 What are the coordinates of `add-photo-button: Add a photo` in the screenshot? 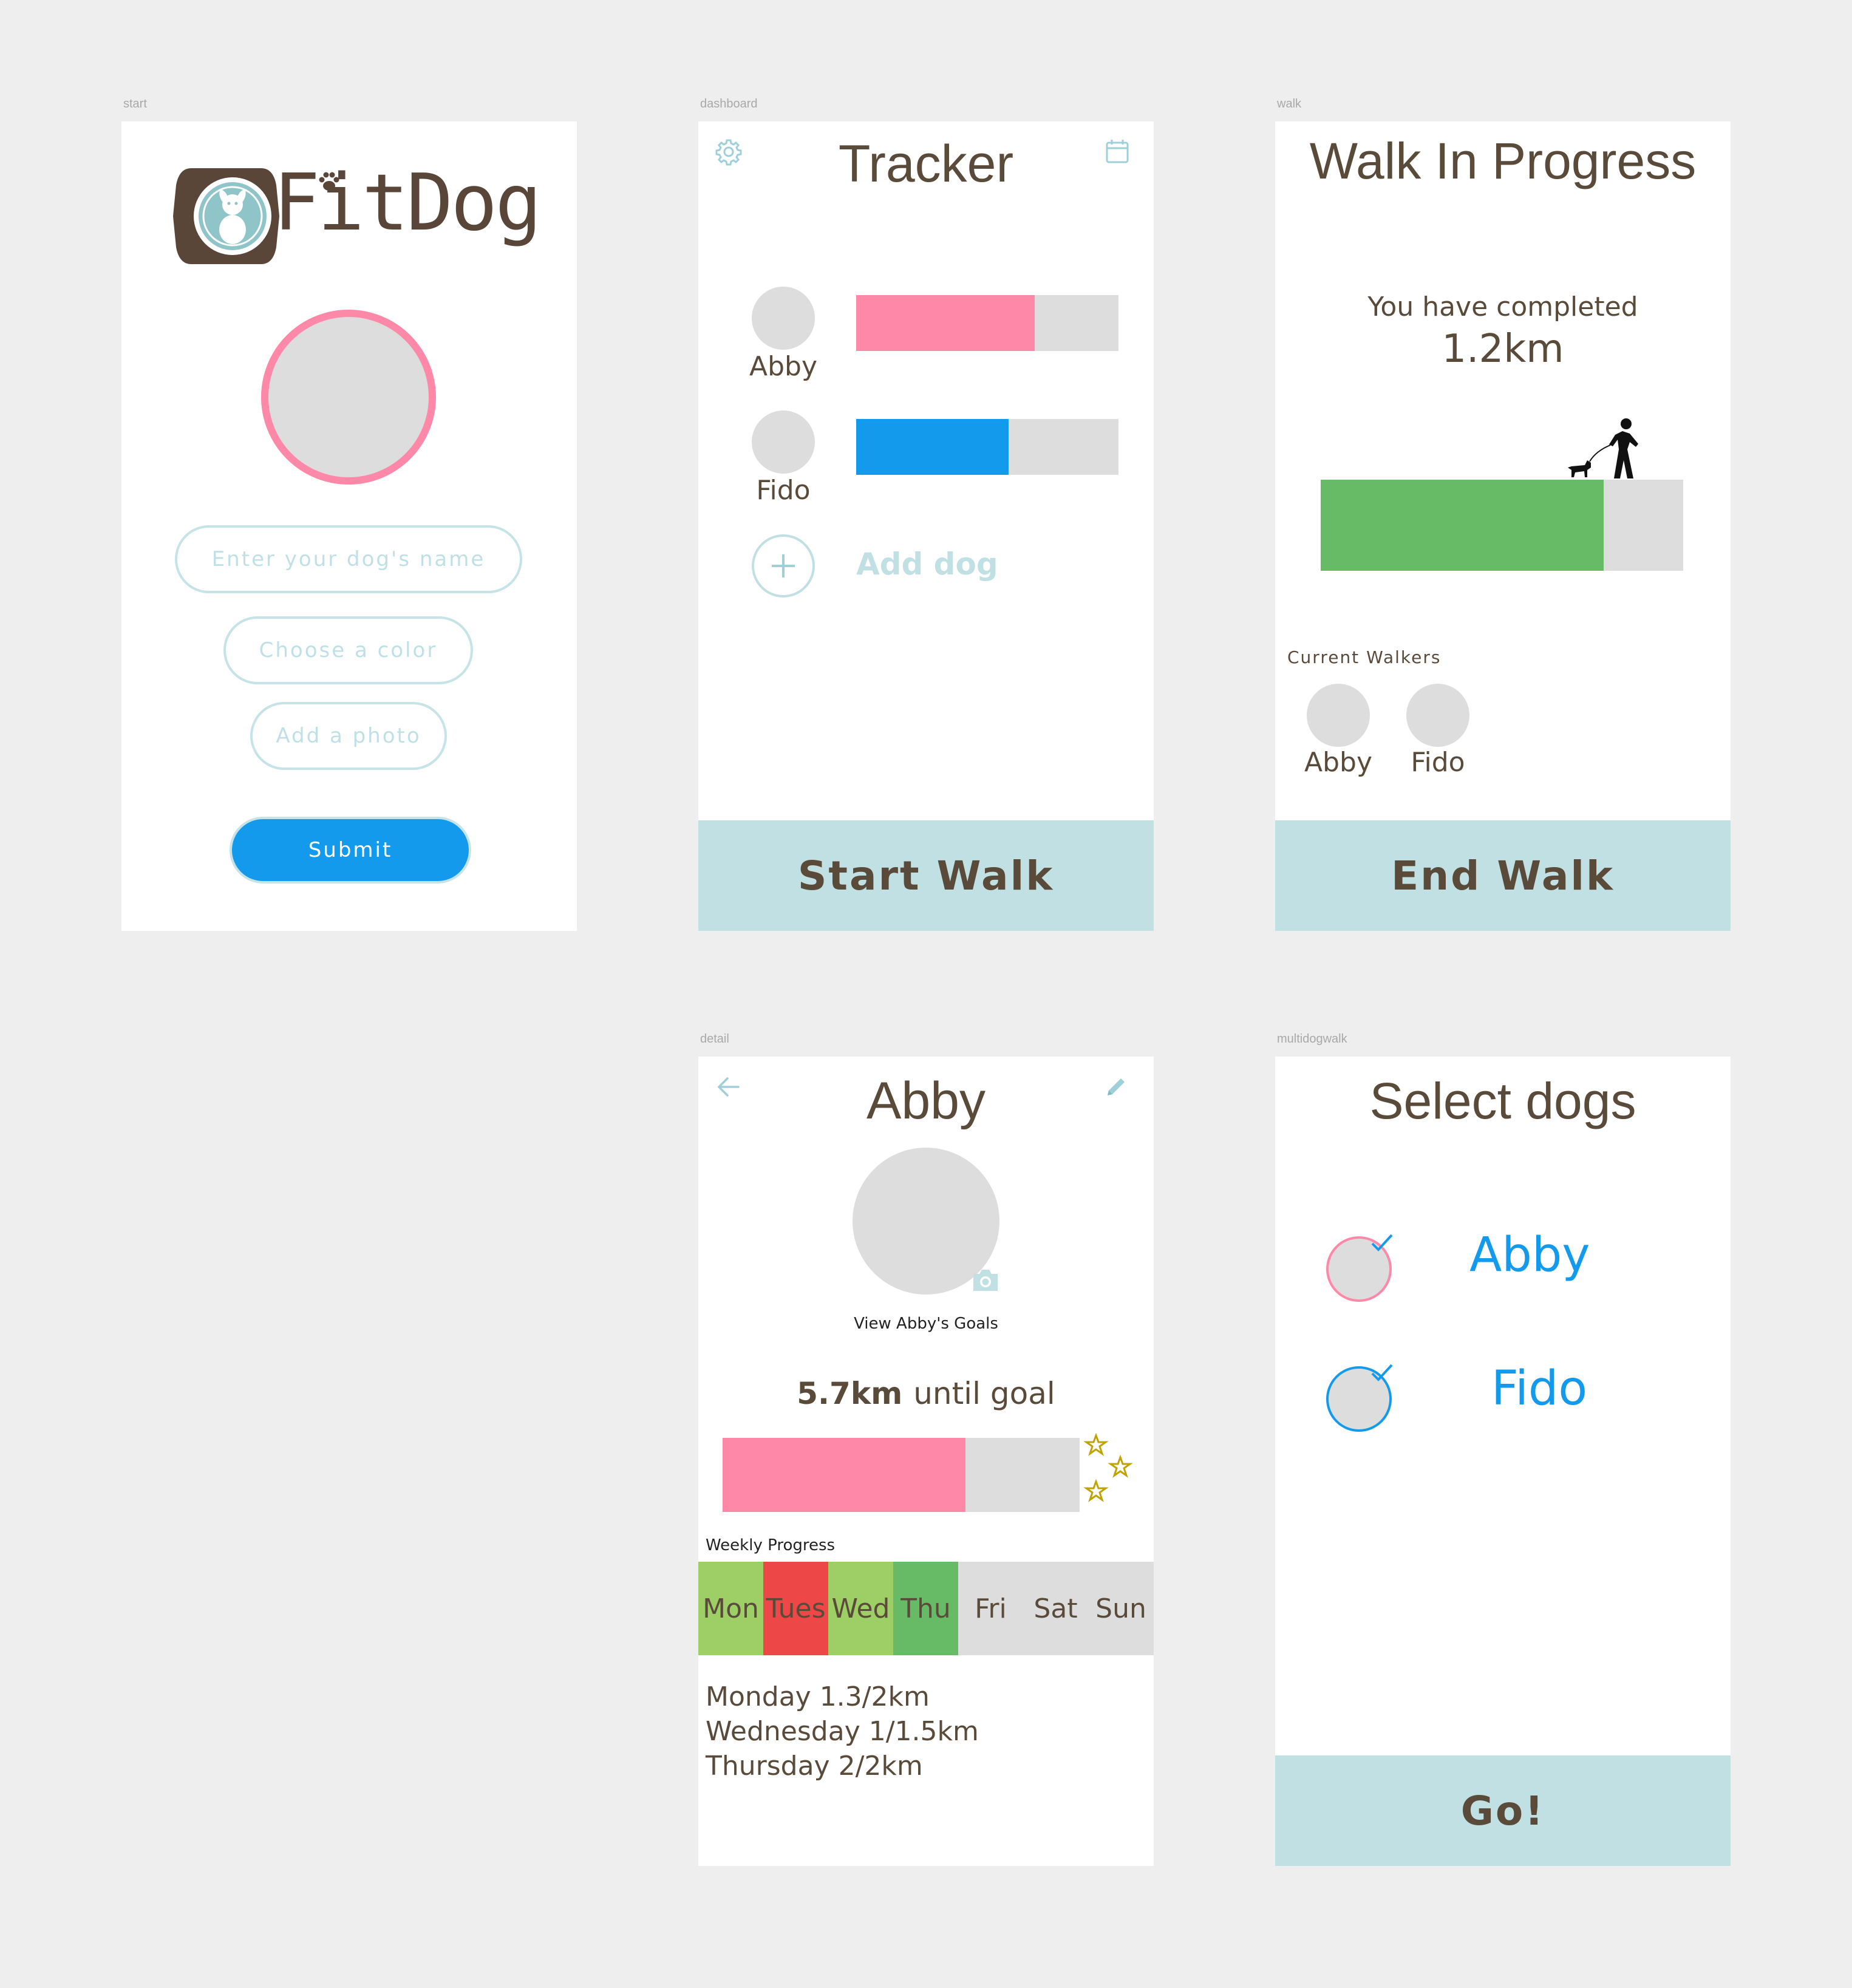 It's located at (348, 736).